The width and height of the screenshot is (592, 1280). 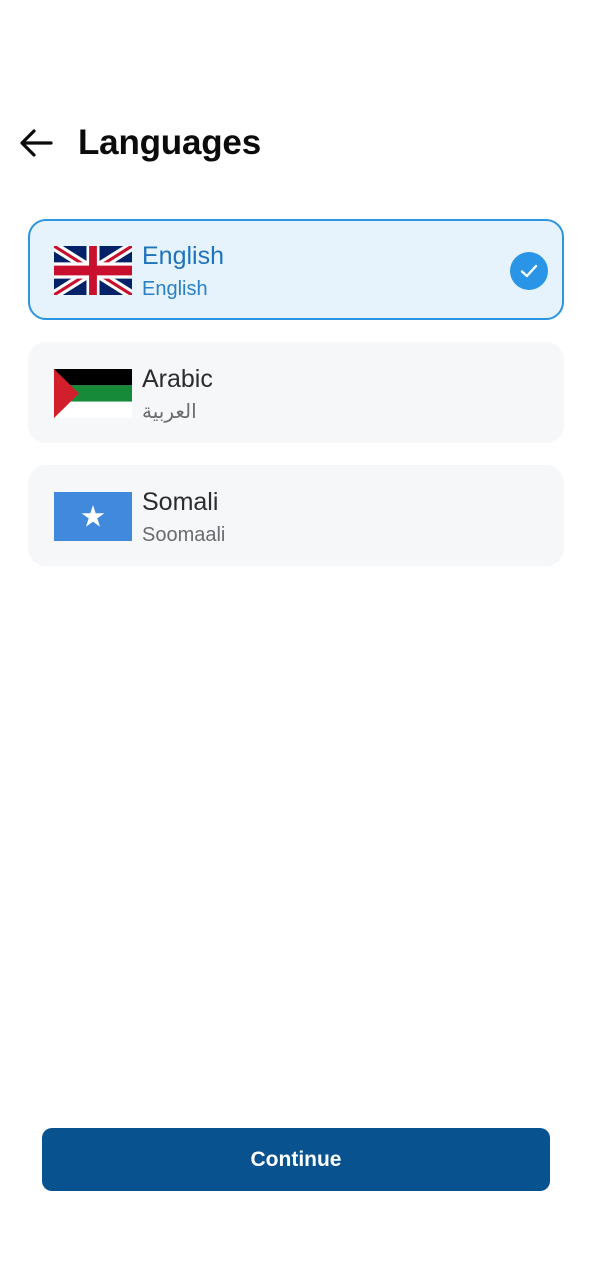 What do you see at coordinates (296, 1159) in the screenshot?
I see `continue-button: Continue` at bounding box center [296, 1159].